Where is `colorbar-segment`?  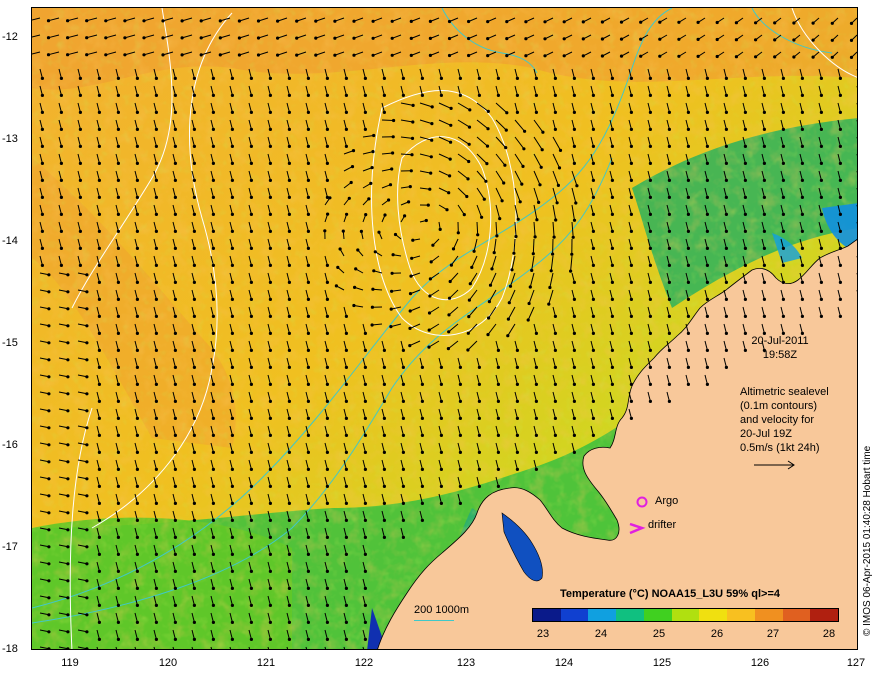 colorbar-segment is located at coordinates (602, 615).